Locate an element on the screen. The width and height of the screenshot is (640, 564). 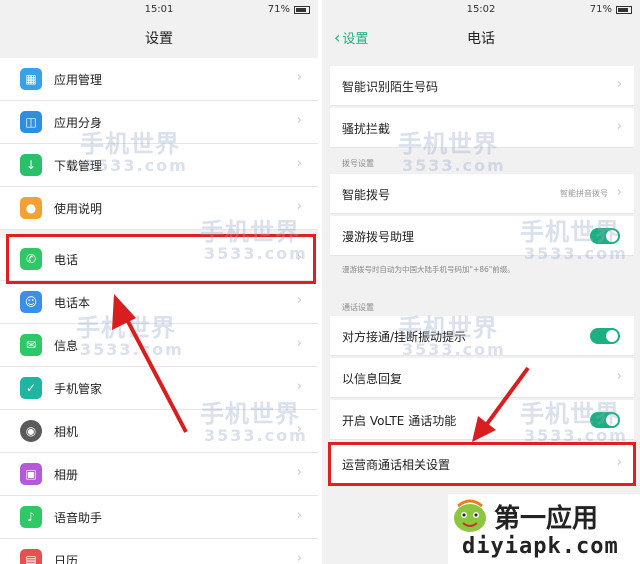
brand-logo: 第一应用 diyiapk.com is located at coordinates (544, 529).